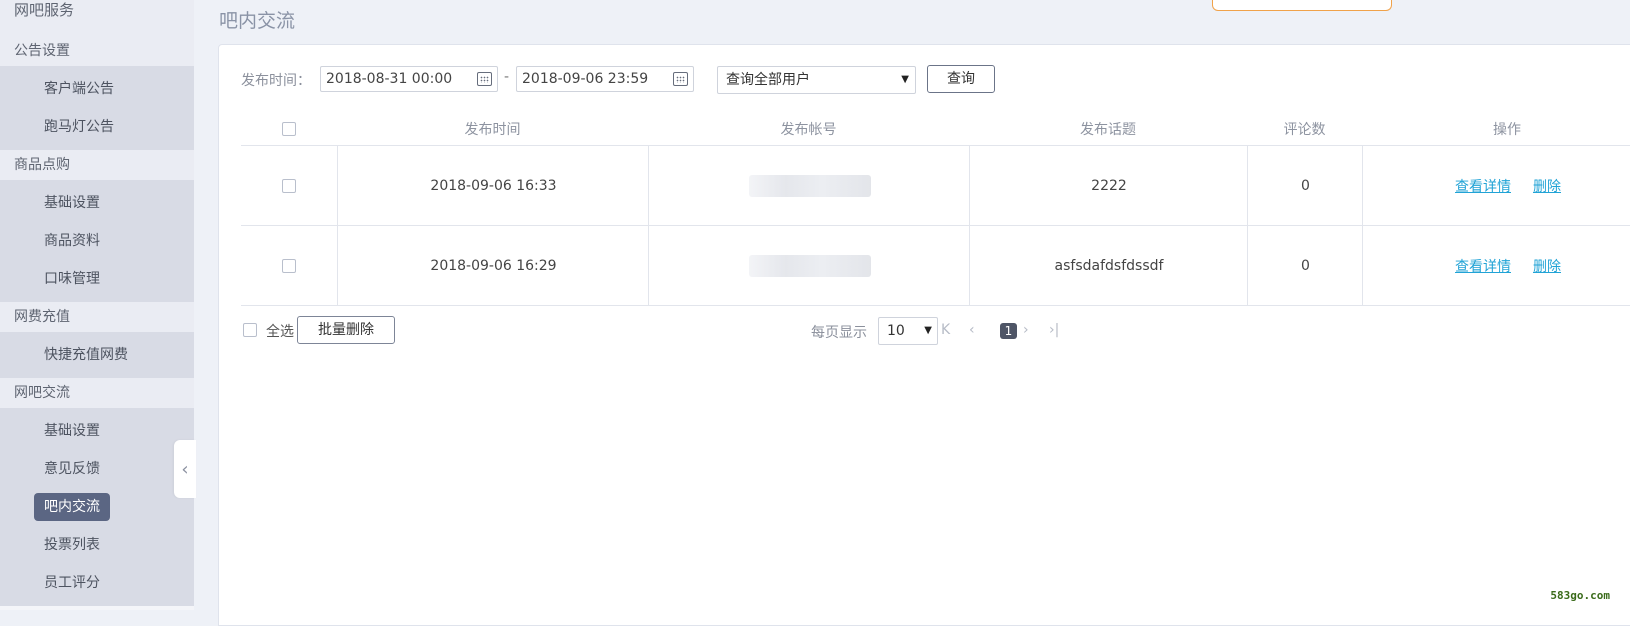 The image size is (1630, 626). Describe the element at coordinates (492, 130) in the screenshot. I see `header-publish-time: 发布时间` at that location.